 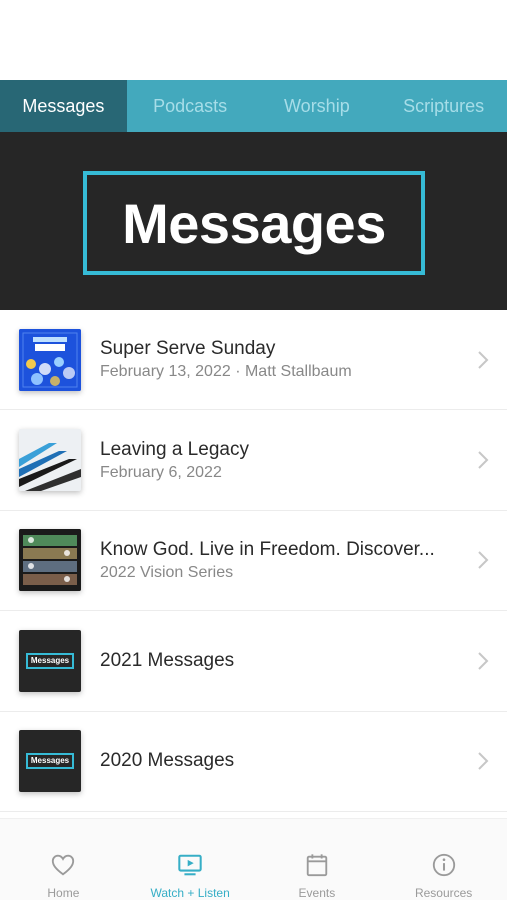 What do you see at coordinates (188, 349) in the screenshot?
I see `item-title: Super Serve Sunday` at bounding box center [188, 349].